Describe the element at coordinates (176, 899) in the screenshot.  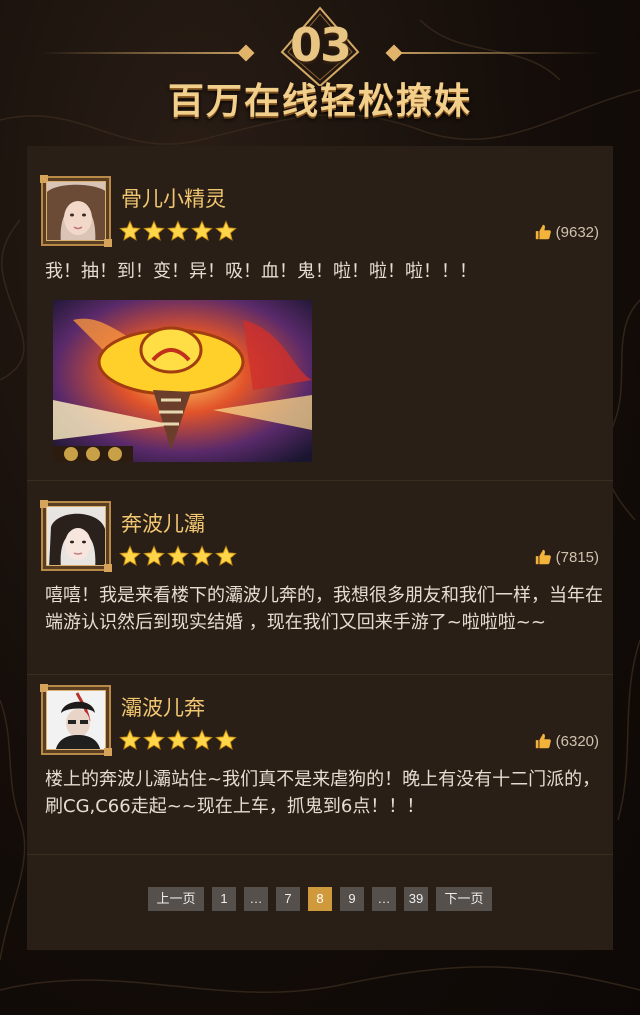
I see `prev-page-button: 上一页` at that location.